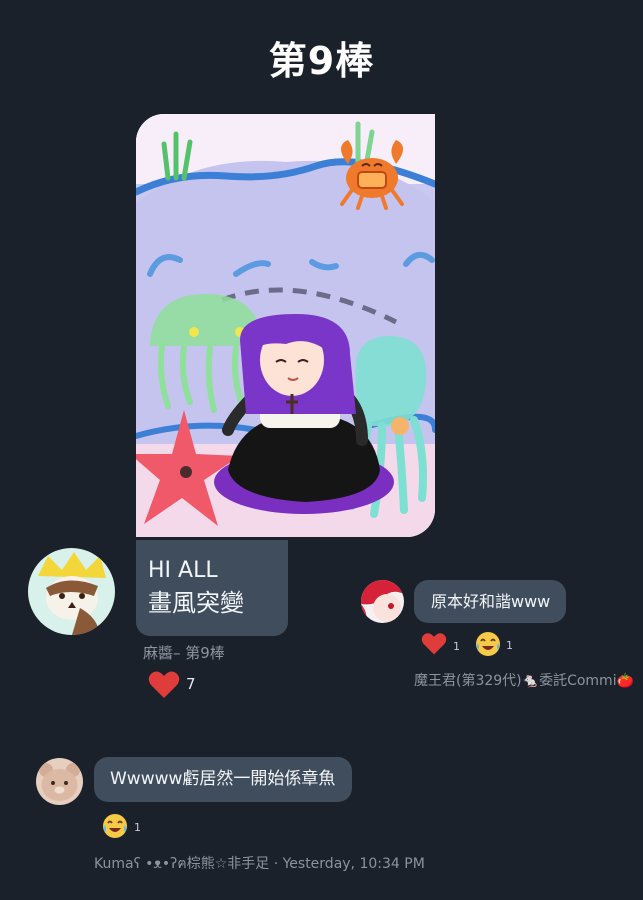 The width and height of the screenshot is (643, 900). What do you see at coordinates (524, 680) in the screenshot?
I see `reply1-author-name: 魔王君(第329代)🐁委託Commi🍅` at bounding box center [524, 680].